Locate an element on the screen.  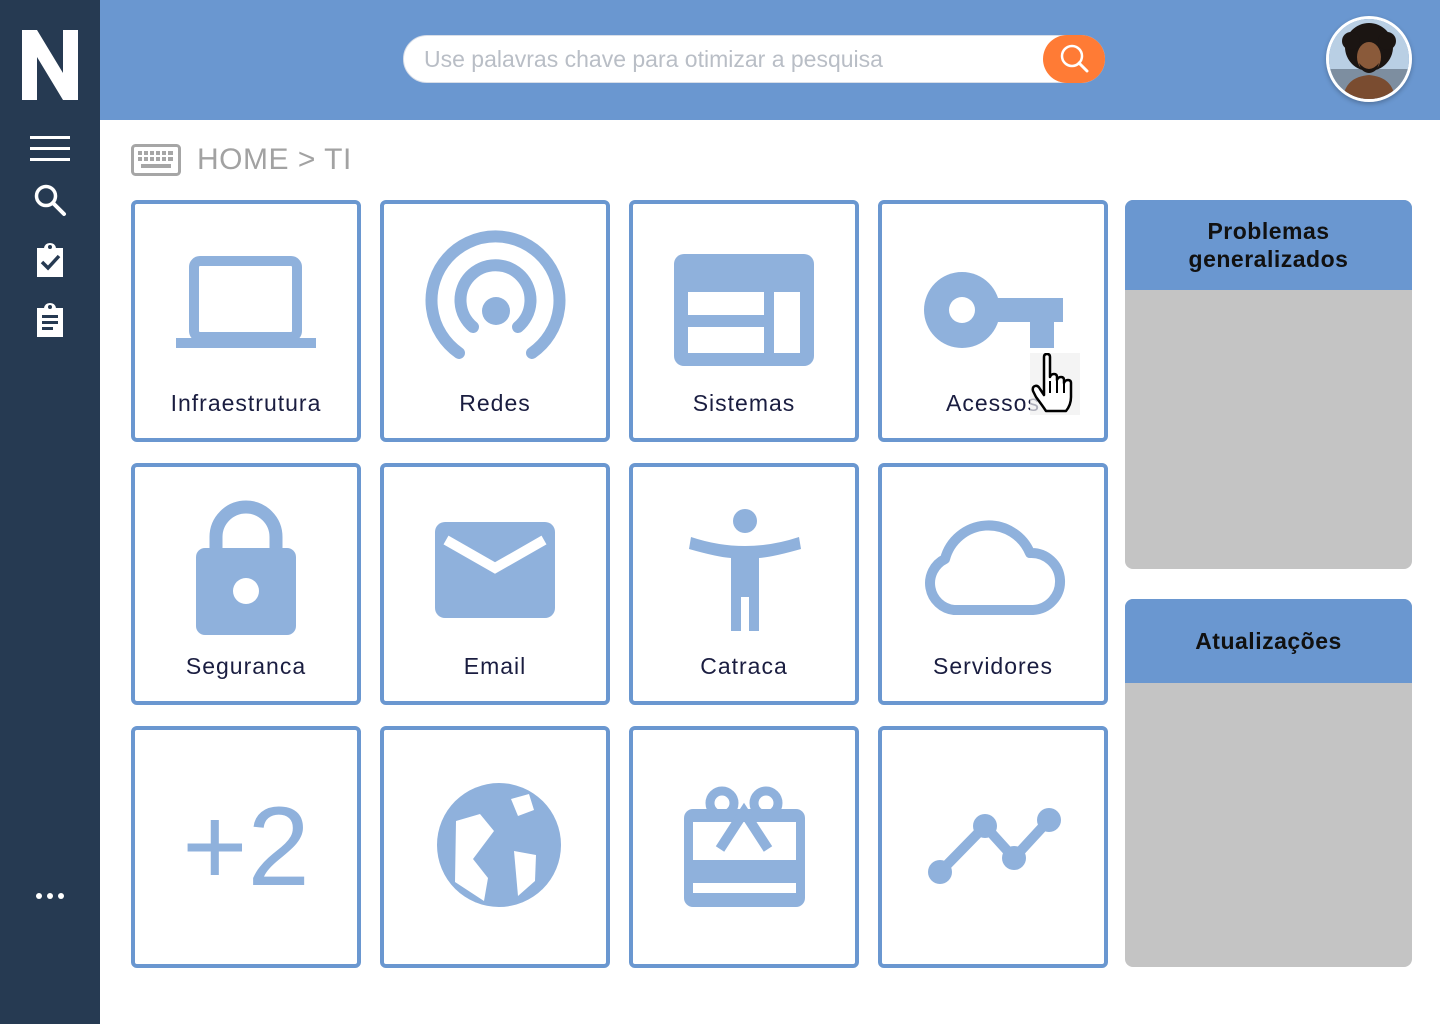
breadcrumb: HOME > TI is located at coordinates (241, 160).